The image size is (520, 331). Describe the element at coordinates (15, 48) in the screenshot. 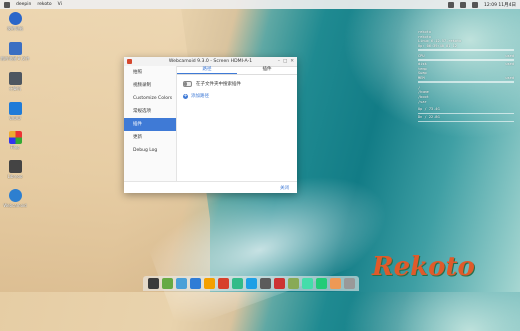

I see `user-folder-icon` at that location.